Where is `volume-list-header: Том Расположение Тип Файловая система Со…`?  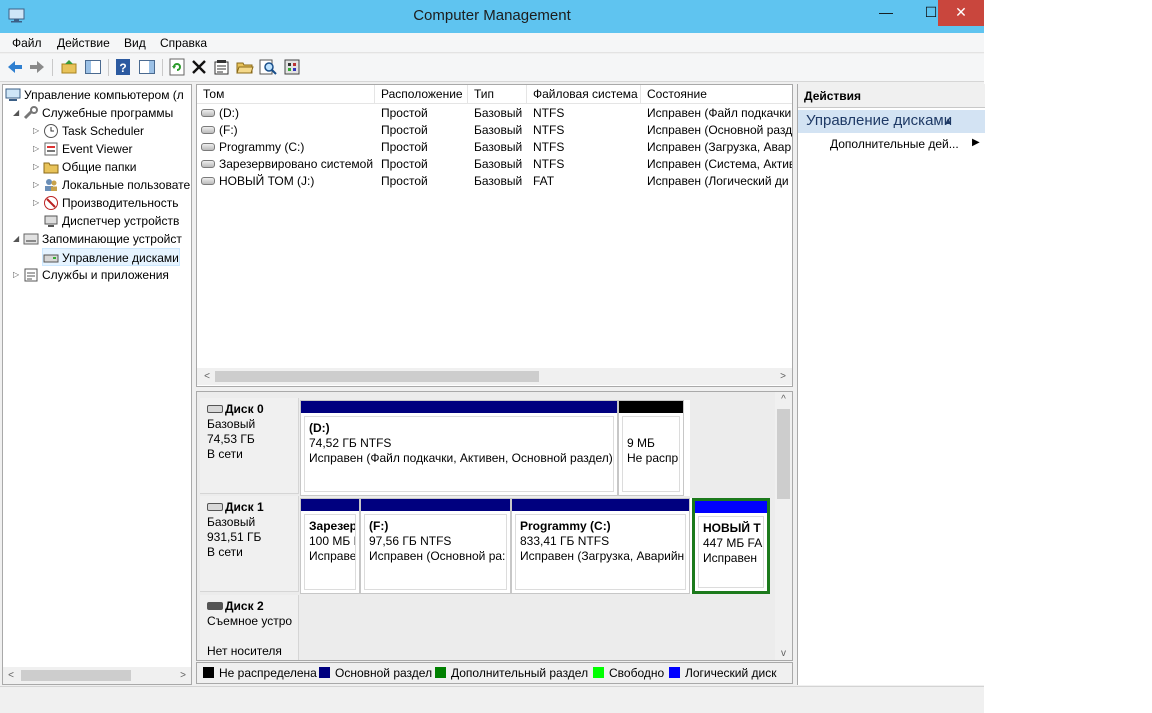 volume-list-header: Том Расположение Тип Файловая система Со… is located at coordinates (494, 94).